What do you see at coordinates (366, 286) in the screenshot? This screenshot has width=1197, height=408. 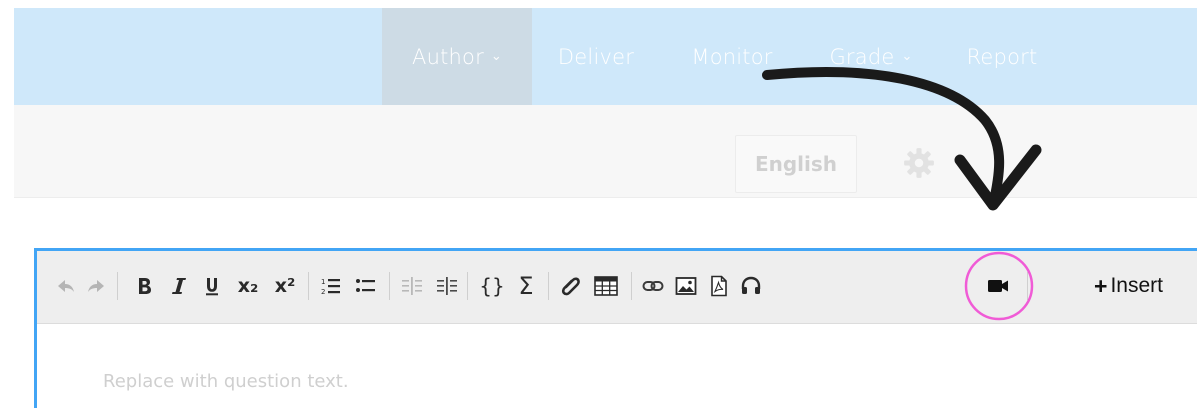 I see `bullet-list-icon` at bounding box center [366, 286].